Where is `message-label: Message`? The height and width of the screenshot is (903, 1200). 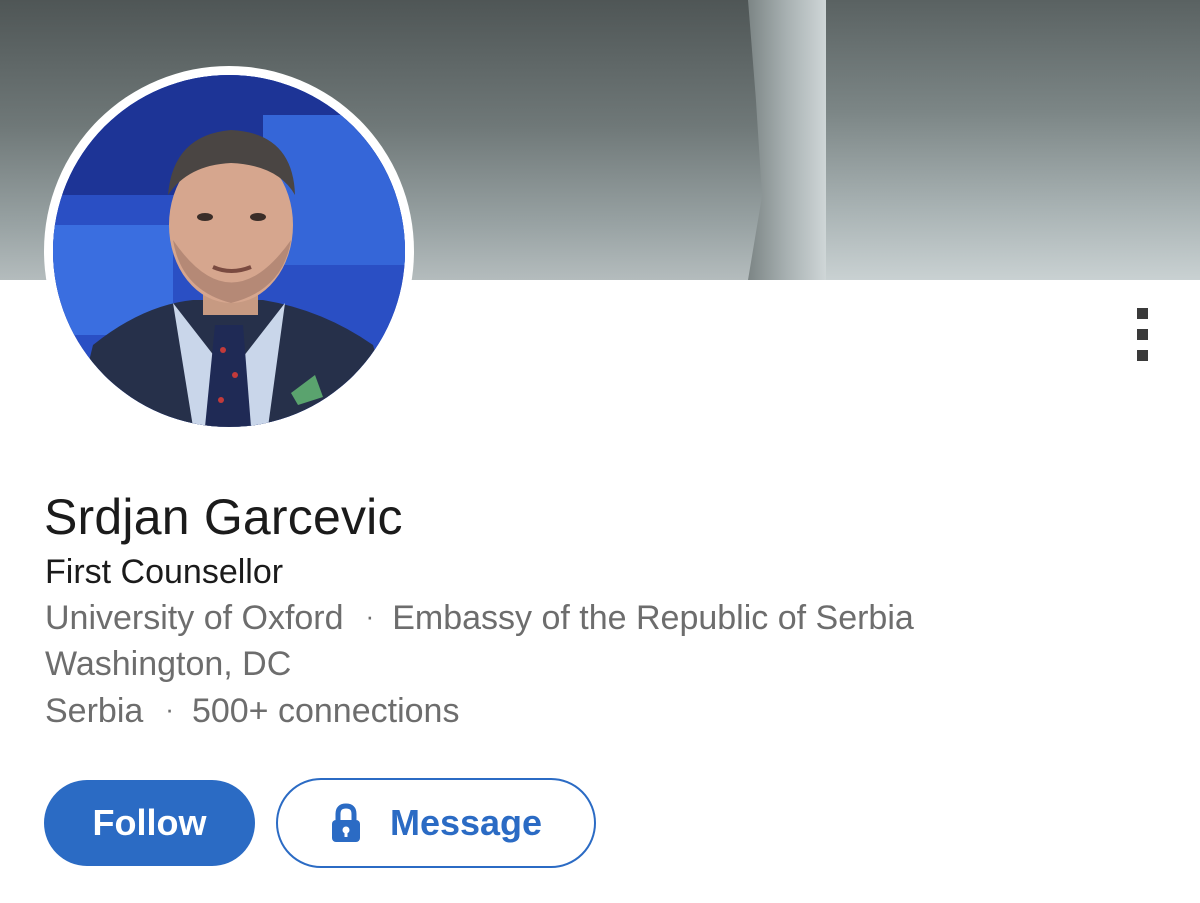
message-label: Message is located at coordinates (466, 822).